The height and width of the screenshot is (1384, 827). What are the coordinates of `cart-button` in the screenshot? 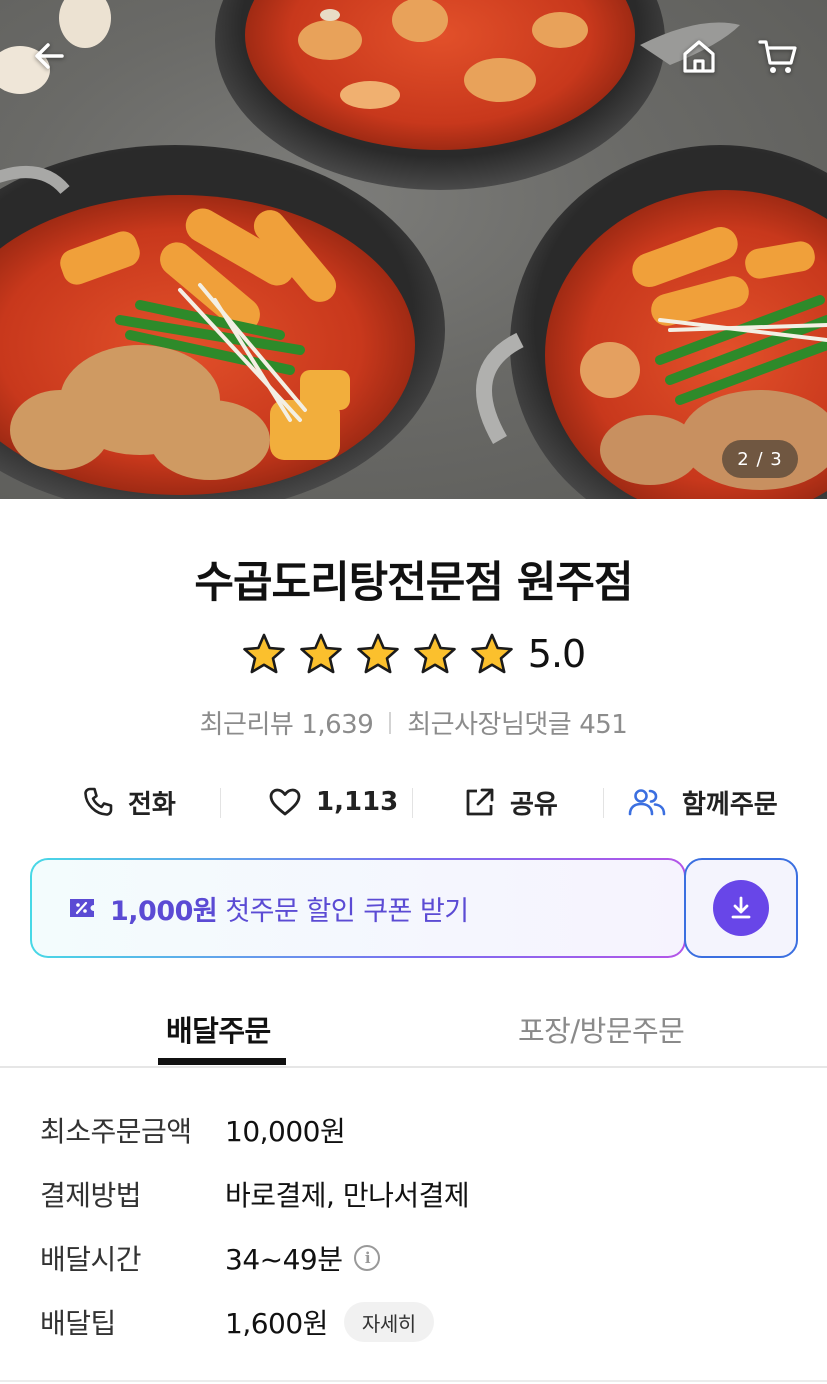 It's located at (778, 56).